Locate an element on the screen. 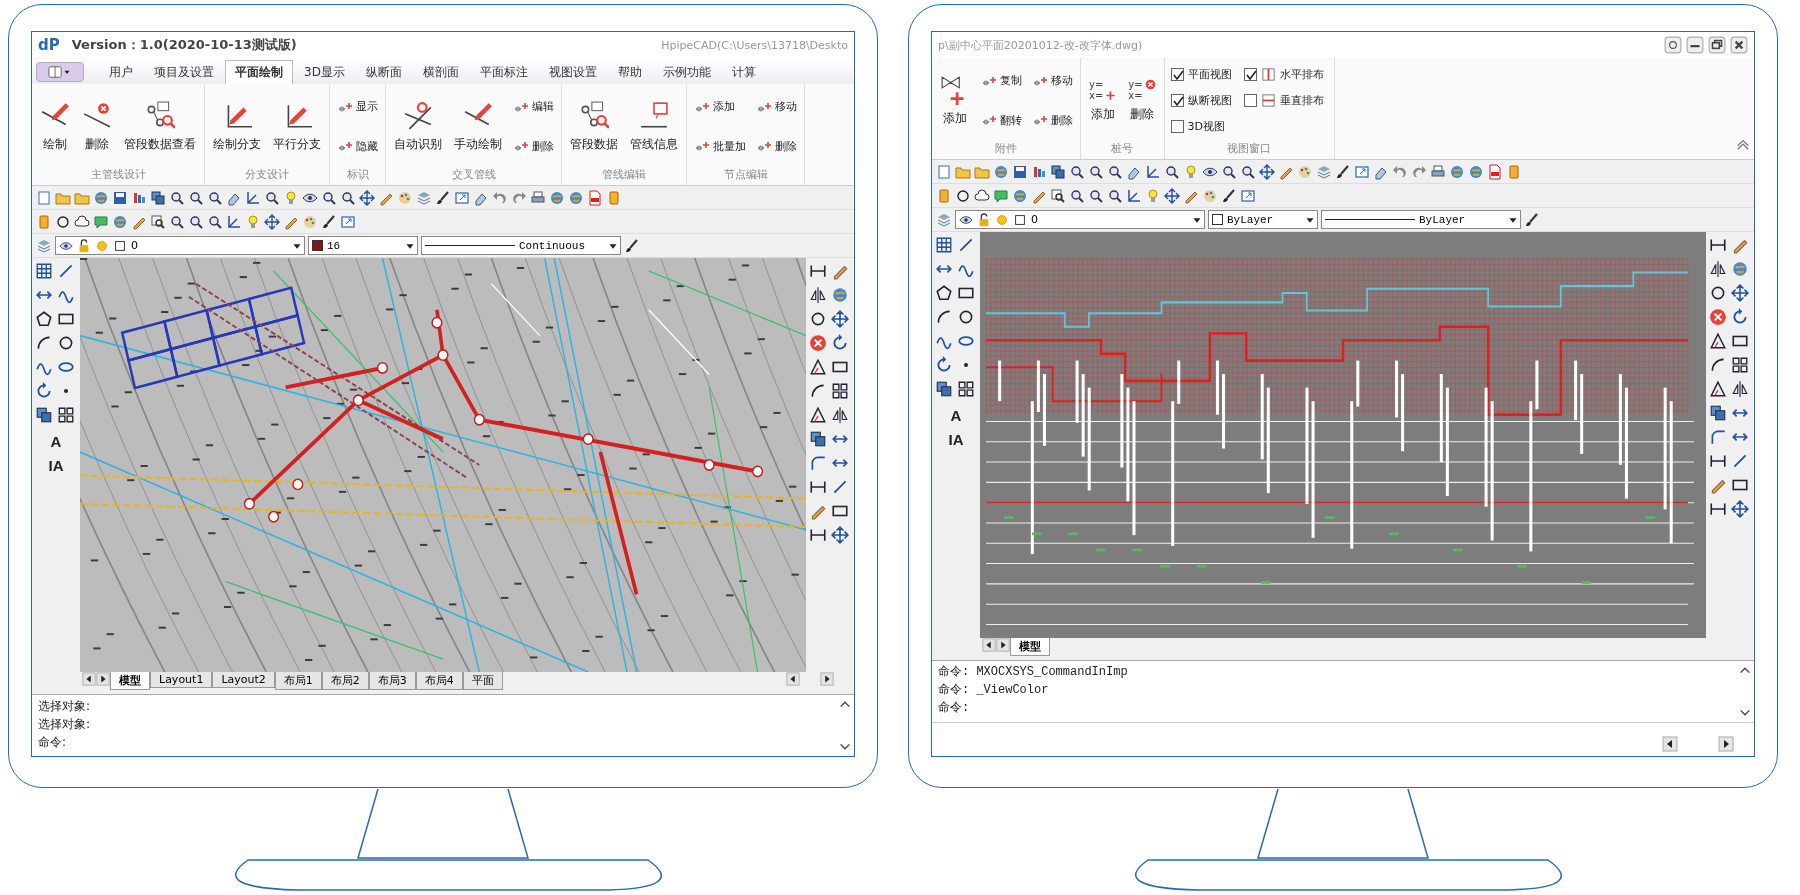 This screenshot has width=1800, height=895. ribbon-button: y= x= 删除 is located at coordinates (1142, 100).